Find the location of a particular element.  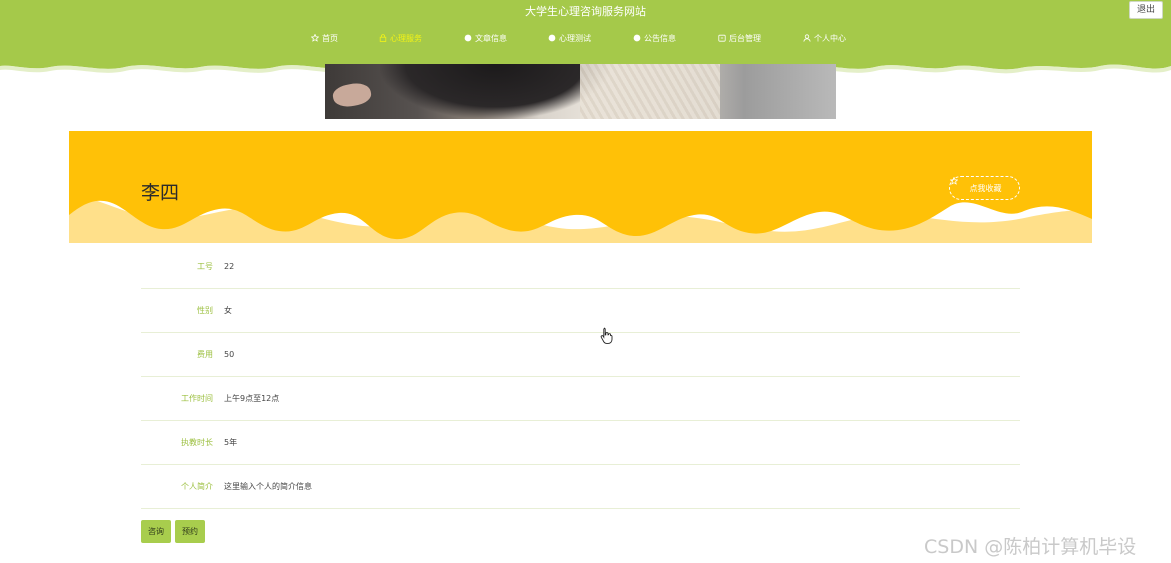

hand-cursor-icon is located at coordinates (606, 337).